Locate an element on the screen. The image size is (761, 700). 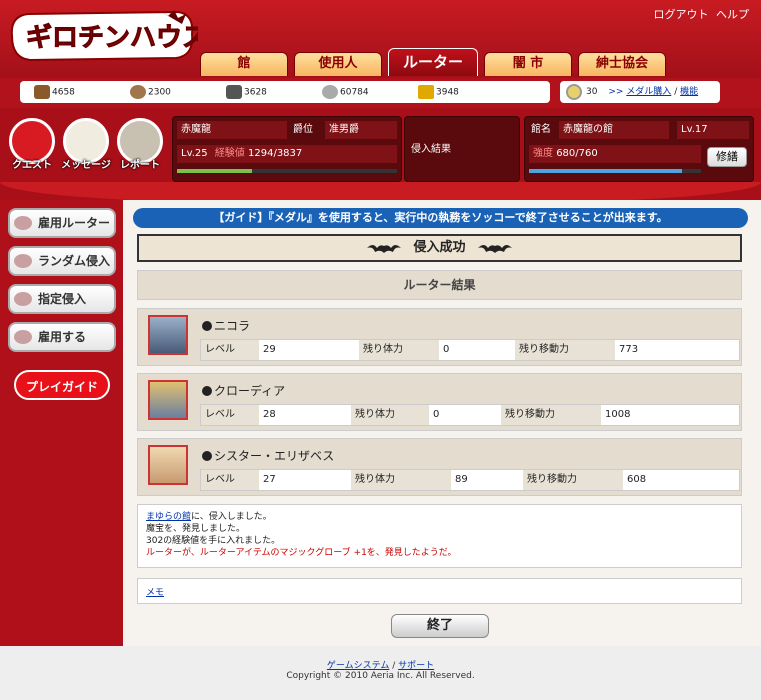
sidebar-item-hire: 雇用する is located at coordinates (62, 337).